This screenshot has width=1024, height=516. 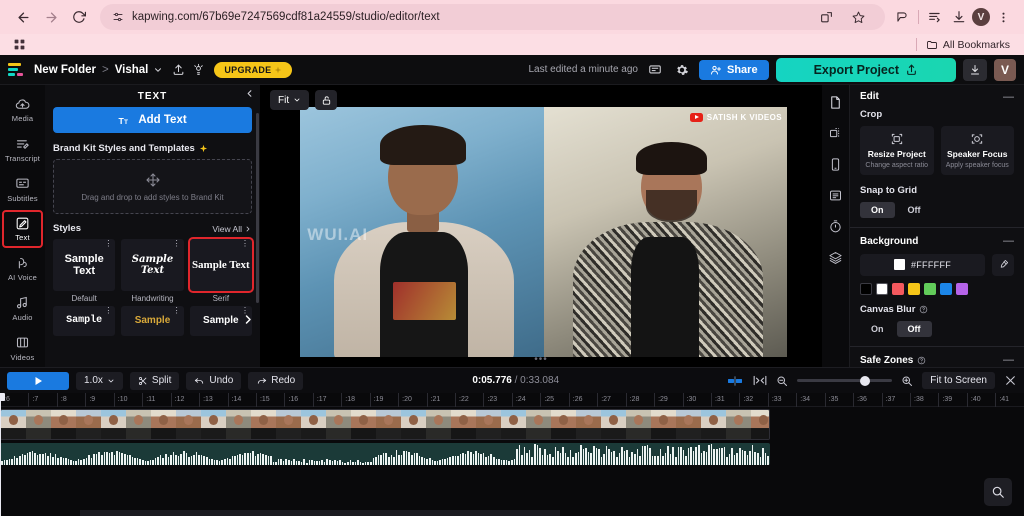 What do you see at coordinates (1003, 17) in the screenshot?
I see `kebab-menu-icon` at bounding box center [1003, 17].